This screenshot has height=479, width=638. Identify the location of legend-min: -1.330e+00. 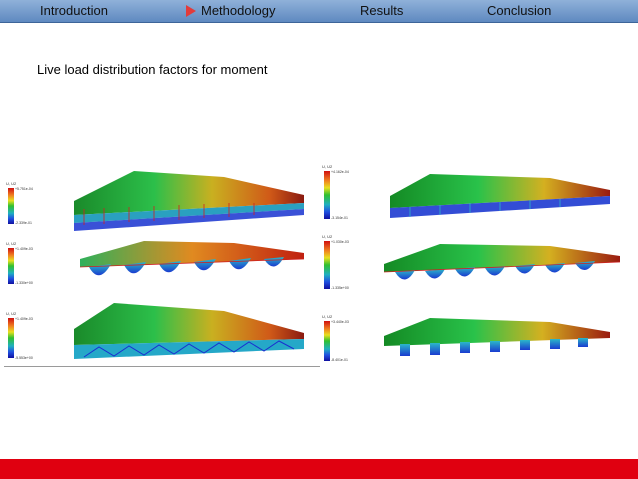
(24, 283).